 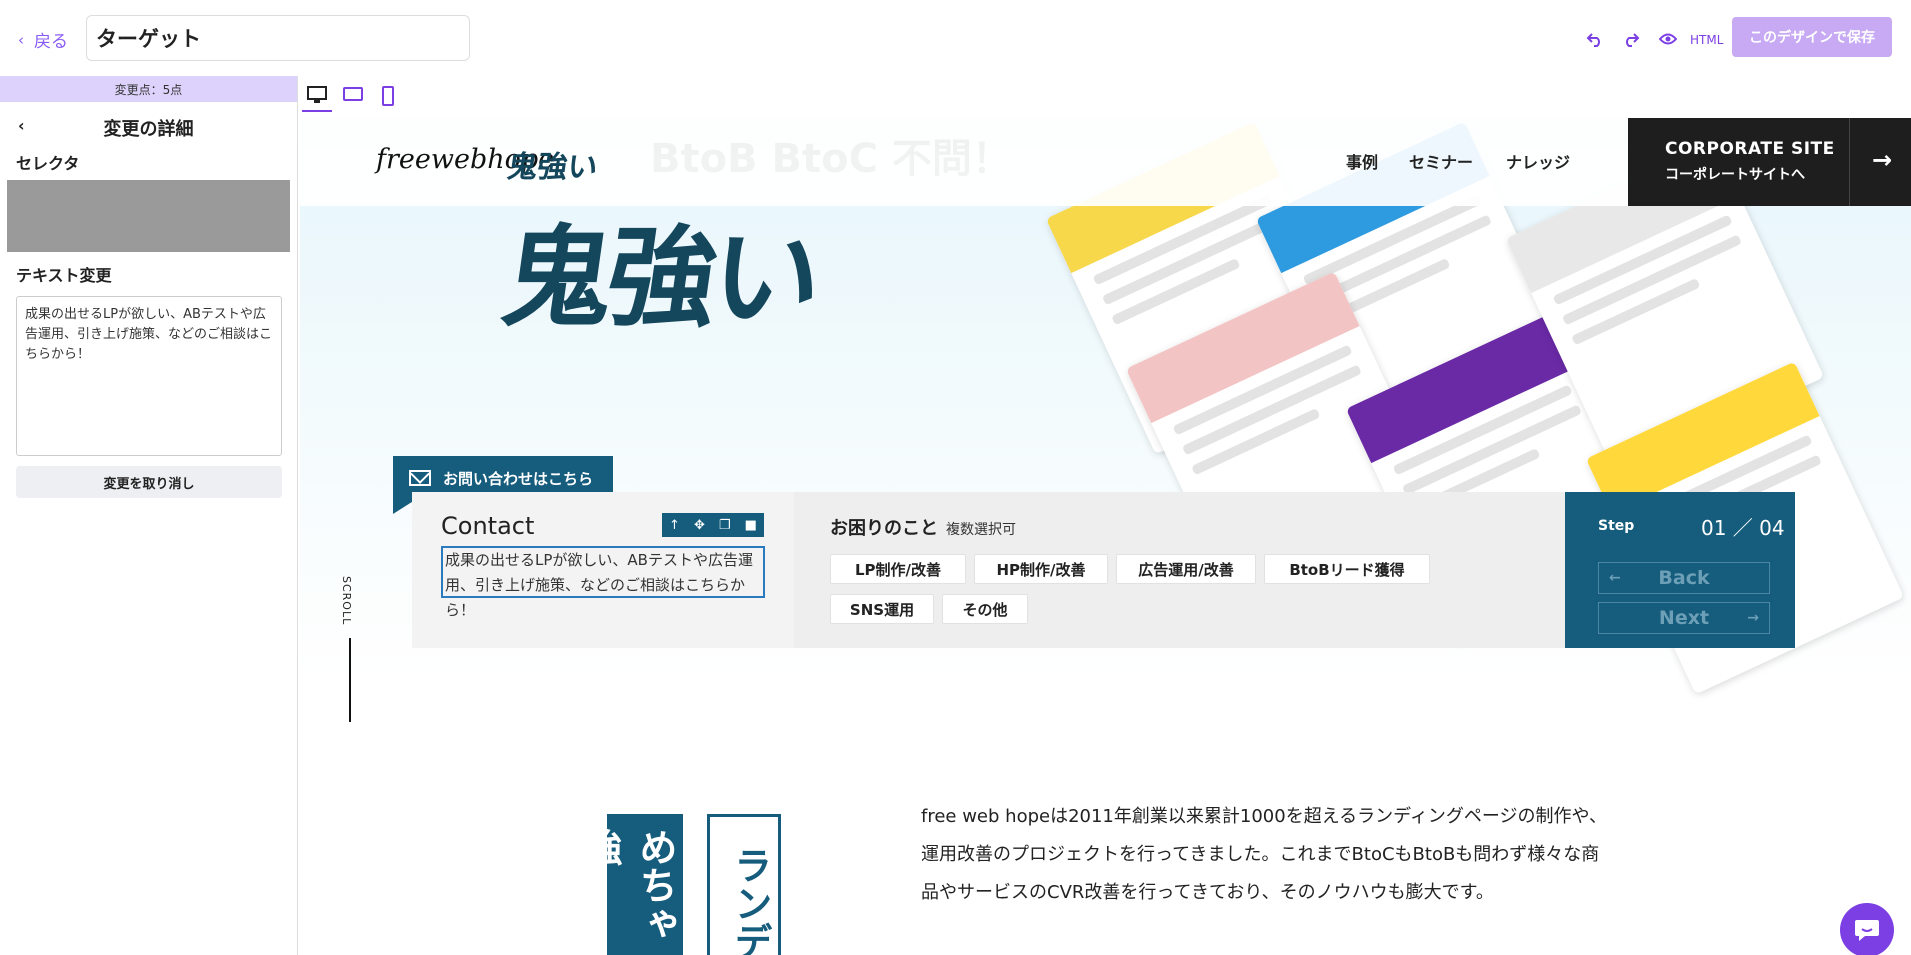 I want to click on editor-topbar: ‹ 戻る HTML このデザインで保存, so click(x=955, y=38).